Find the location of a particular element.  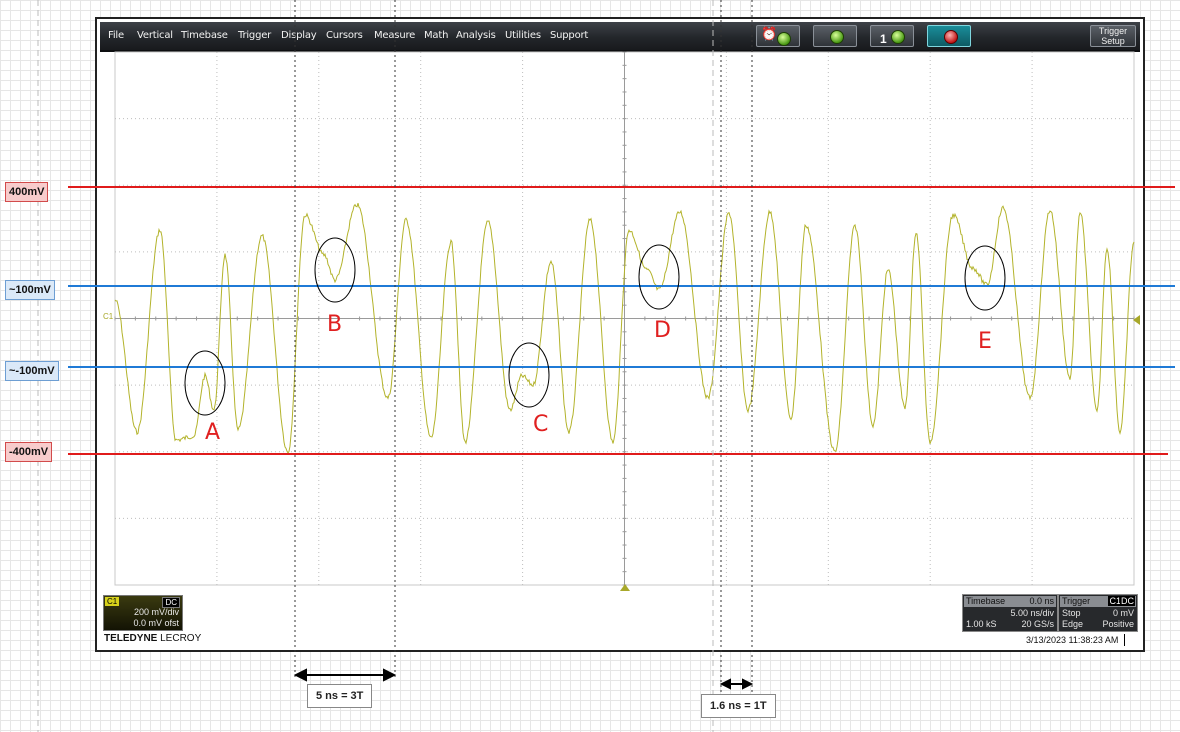

annotation-circle-a is located at coordinates (205, 383).